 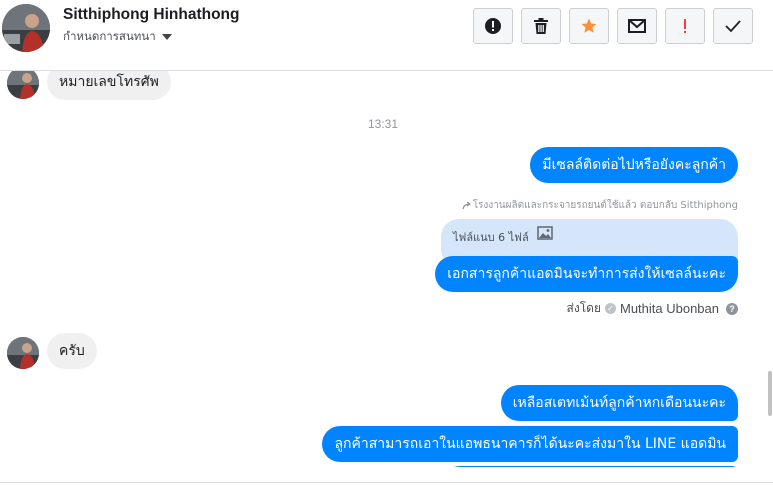 I want to click on contact-name: Sitthiphong Hinhathong, so click(x=151, y=15).